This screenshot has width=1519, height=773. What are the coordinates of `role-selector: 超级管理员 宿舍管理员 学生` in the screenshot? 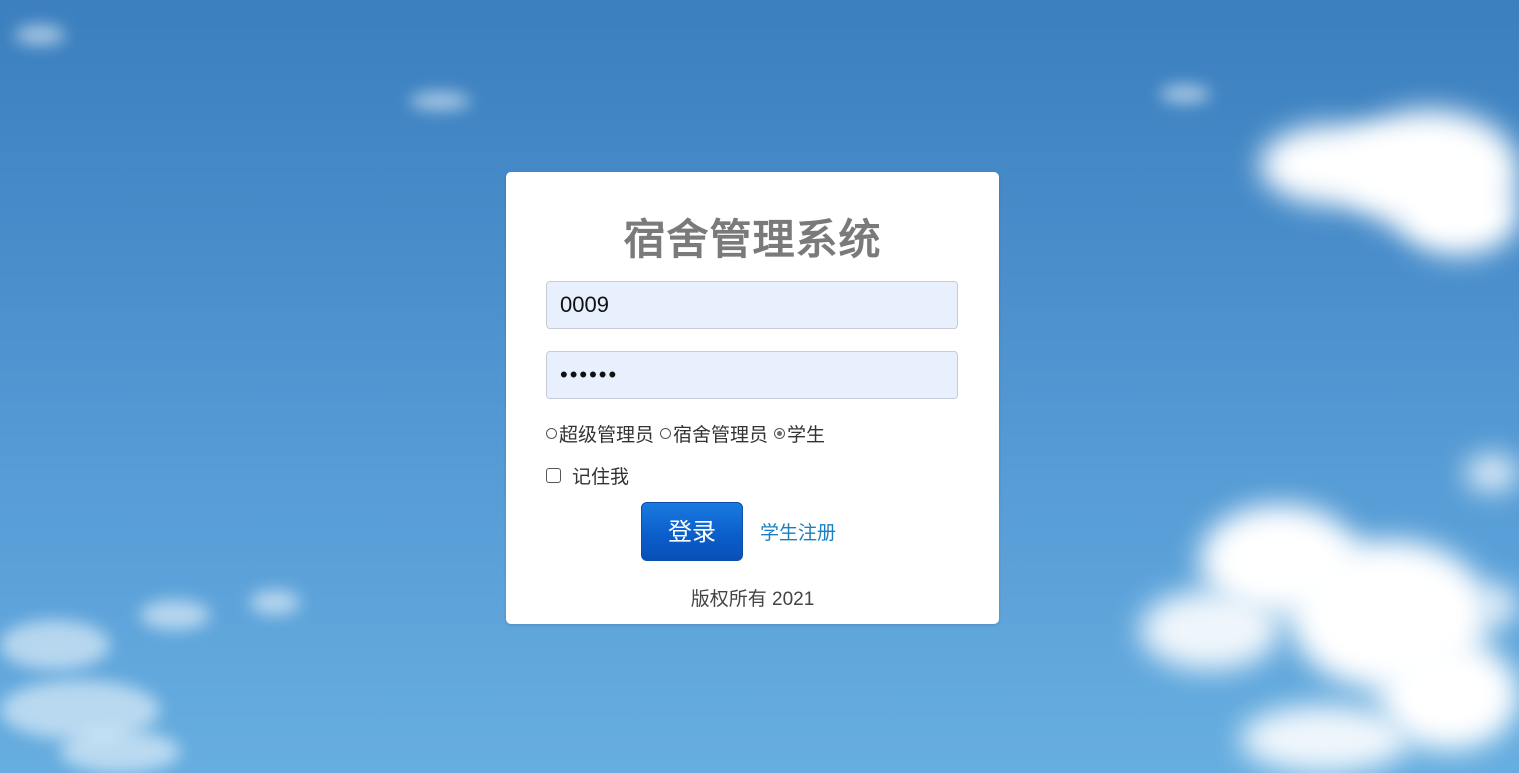 It's located at (688, 433).